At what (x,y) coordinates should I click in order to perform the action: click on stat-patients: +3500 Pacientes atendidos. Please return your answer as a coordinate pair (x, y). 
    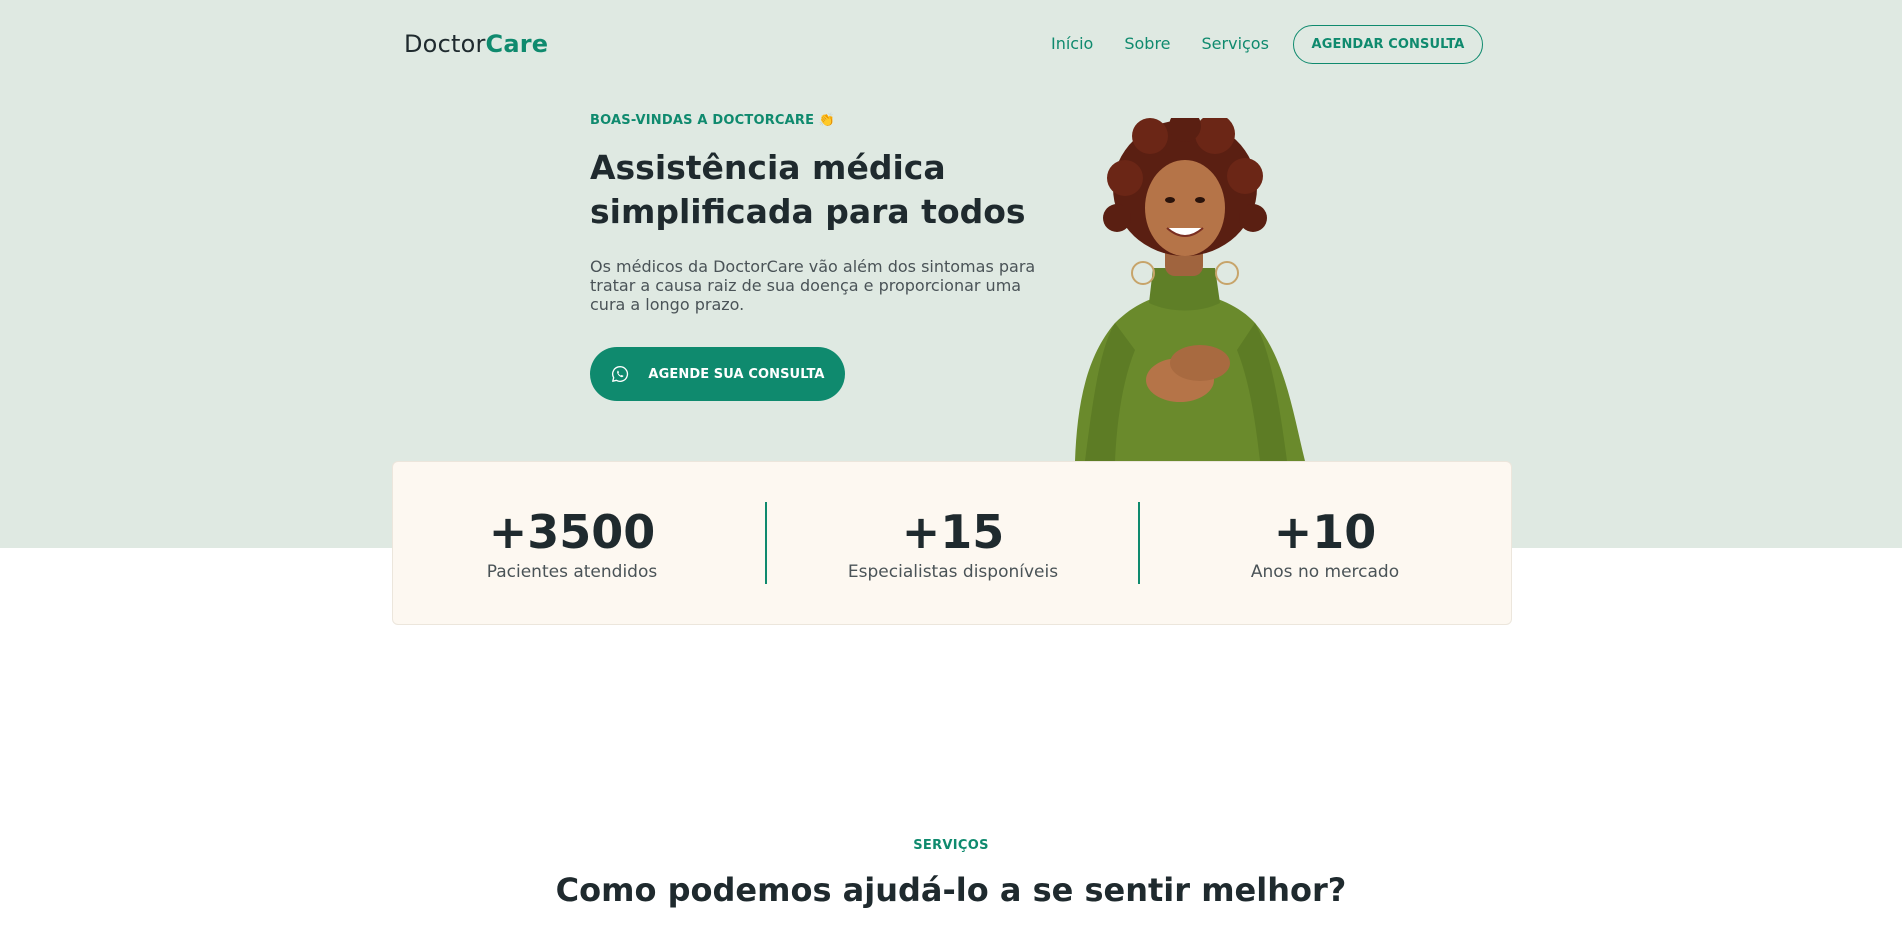
    Looking at the image, I should click on (572, 544).